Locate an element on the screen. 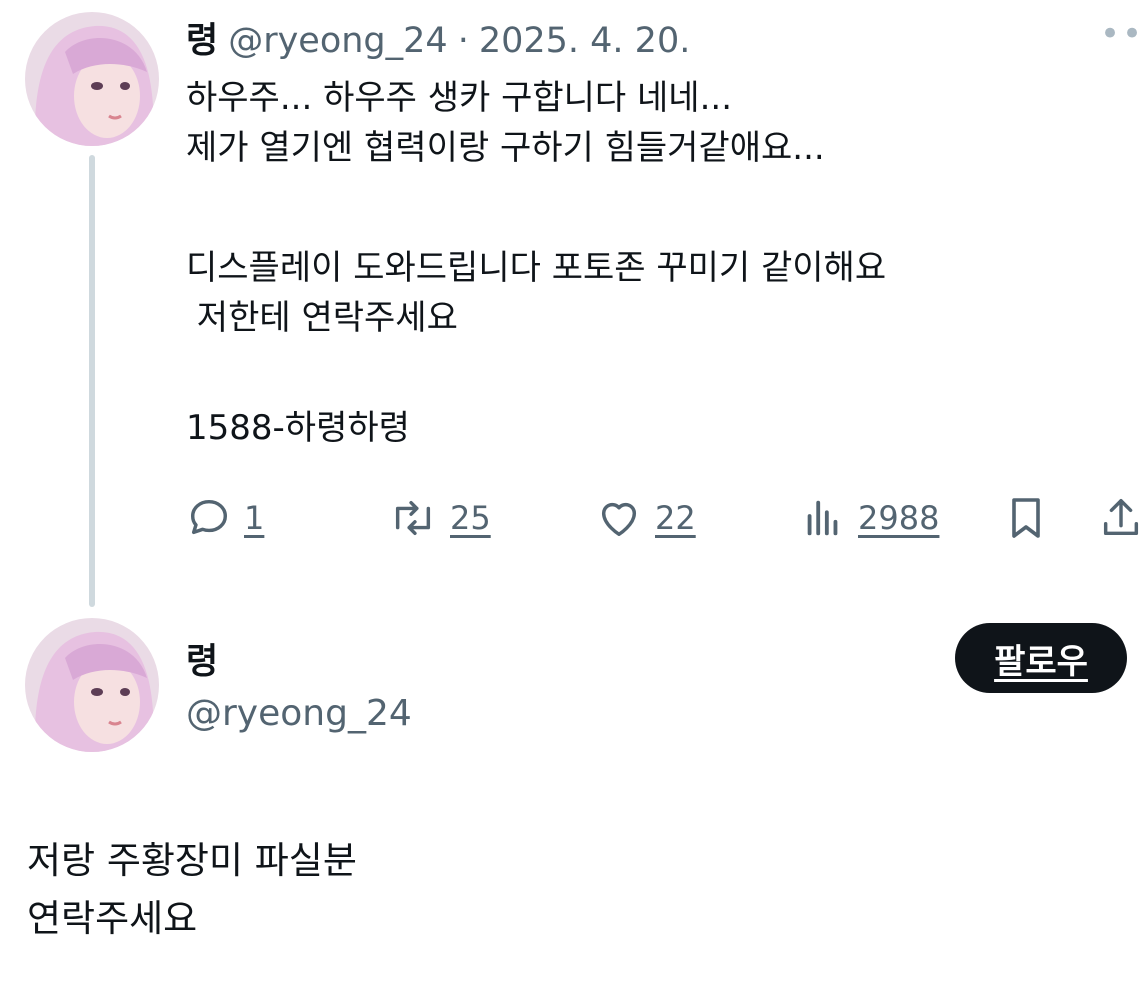 The height and width of the screenshot is (999, 1144). views-button: 2988 is located at coordinates (869, 518).